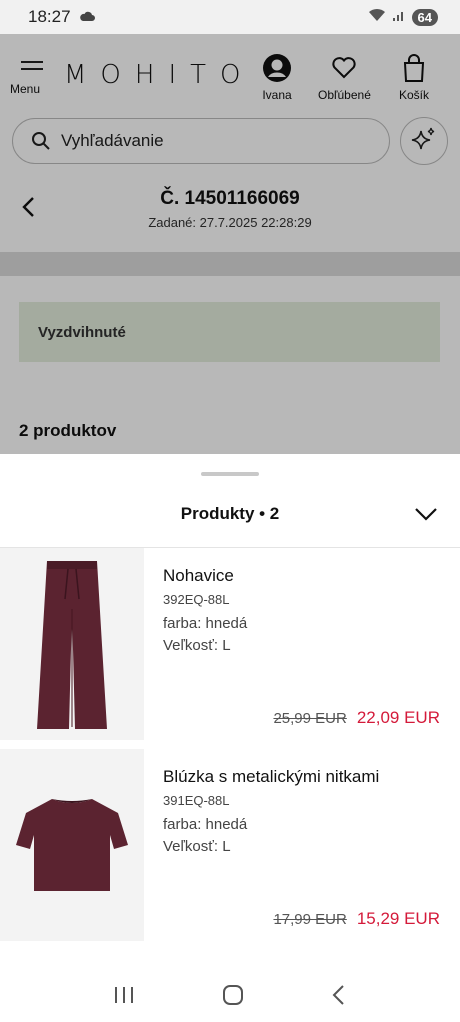  I want to click on collapse-button, so click(426, 516).